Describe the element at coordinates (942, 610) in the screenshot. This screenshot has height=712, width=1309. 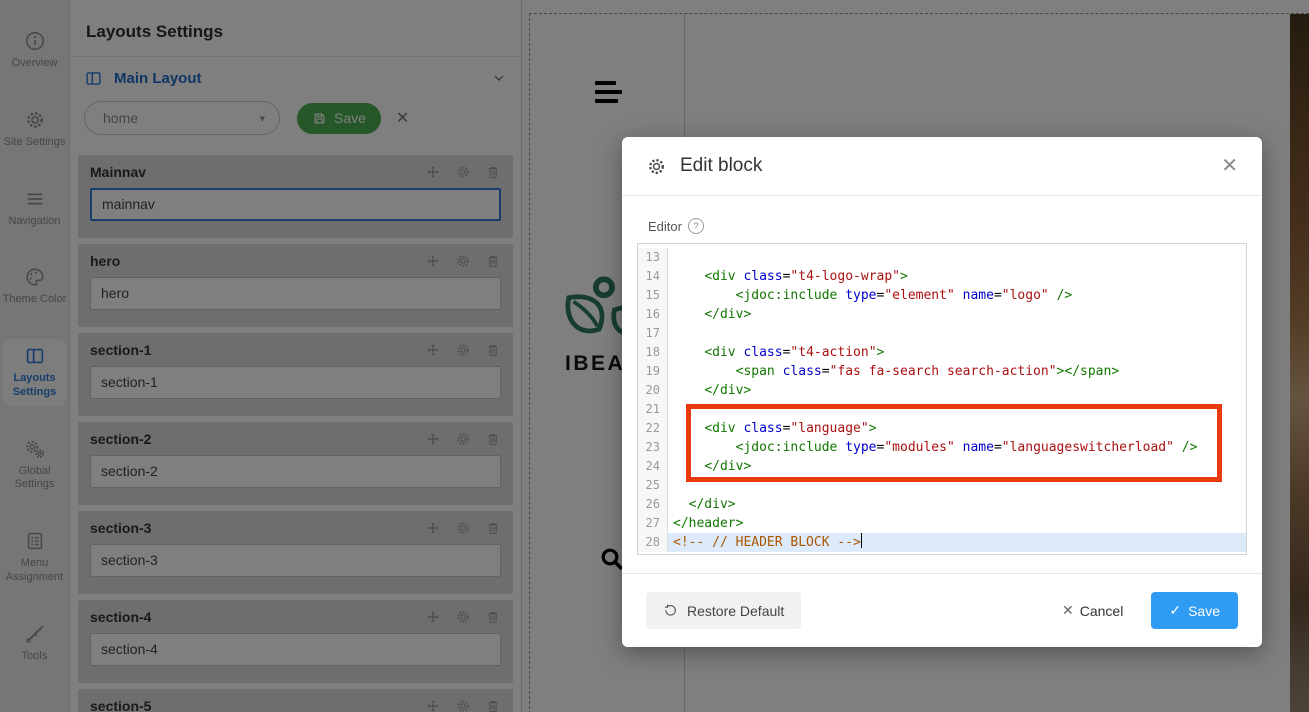
I see `modal-footer: Restore Default ✕ Cancel ✓ Save` at that location.